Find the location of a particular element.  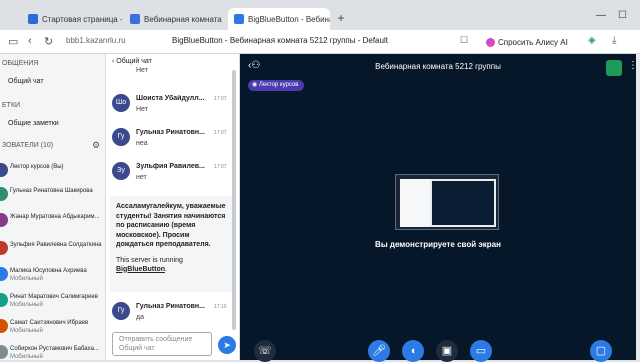

audio-settings-button: ◖ is located at coordinates (413, 351).